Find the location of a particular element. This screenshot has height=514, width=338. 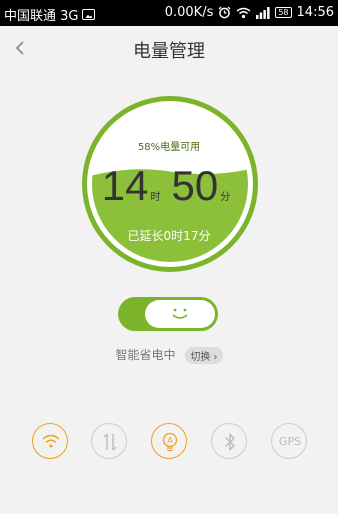

header: 电量管理 is located at coordinates (169, 48).